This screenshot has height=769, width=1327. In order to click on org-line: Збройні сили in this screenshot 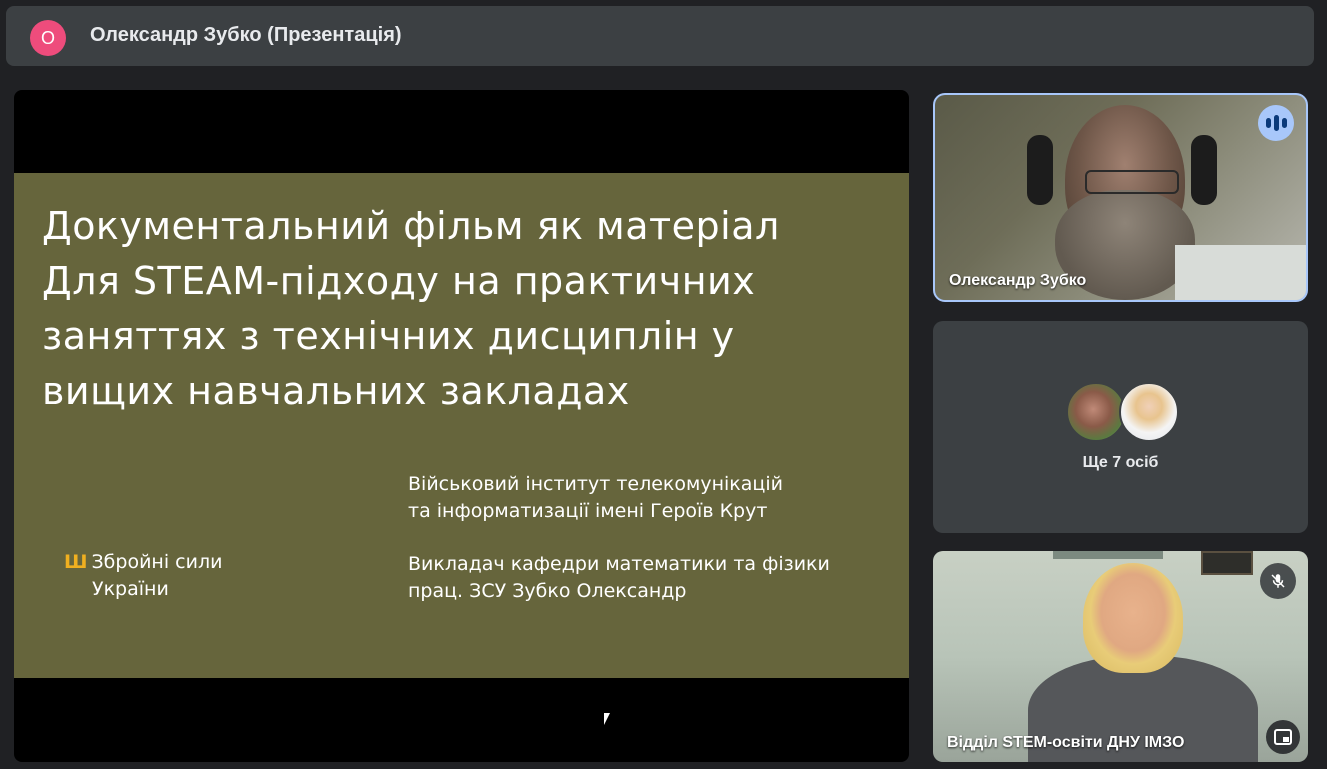, I will do `click(157, 562)`.